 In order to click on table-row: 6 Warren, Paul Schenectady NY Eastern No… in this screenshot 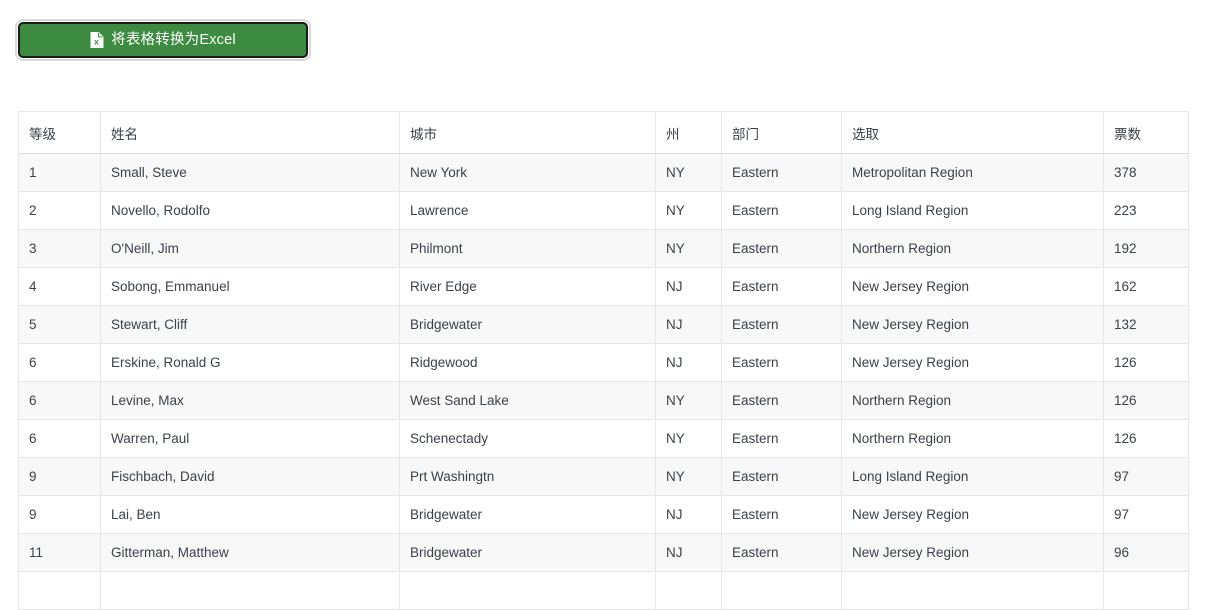, I will do `click(603, 438)`.